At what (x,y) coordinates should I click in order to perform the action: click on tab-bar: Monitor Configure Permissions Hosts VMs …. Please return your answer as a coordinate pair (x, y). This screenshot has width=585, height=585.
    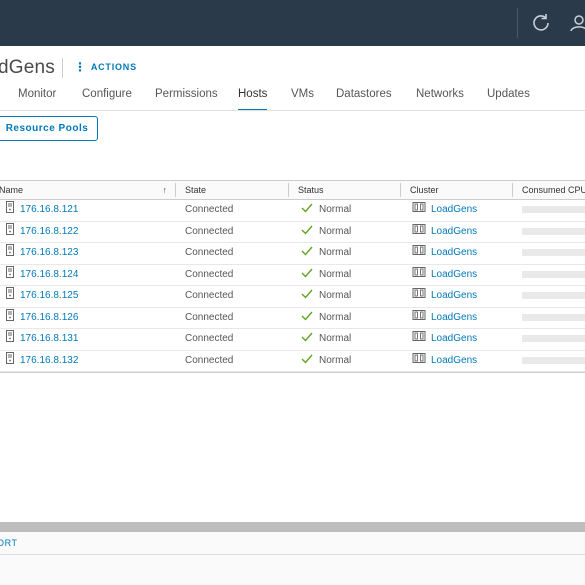
    Looking at the image, I should click on (292, 99).